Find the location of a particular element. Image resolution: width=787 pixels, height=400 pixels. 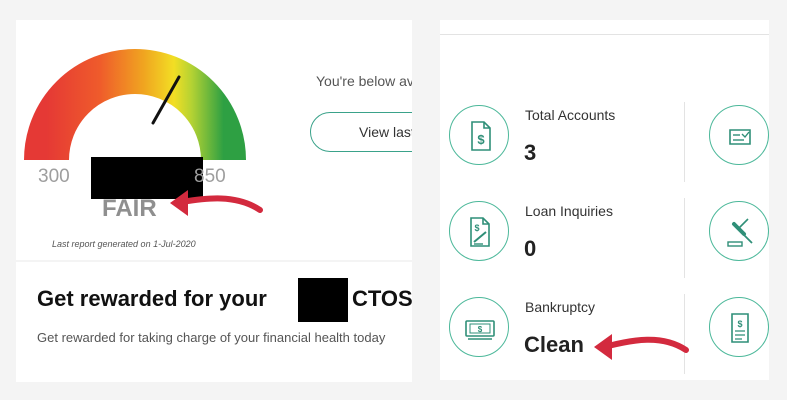

total-accounts-value: 3 is located at coordinates (530, 152).